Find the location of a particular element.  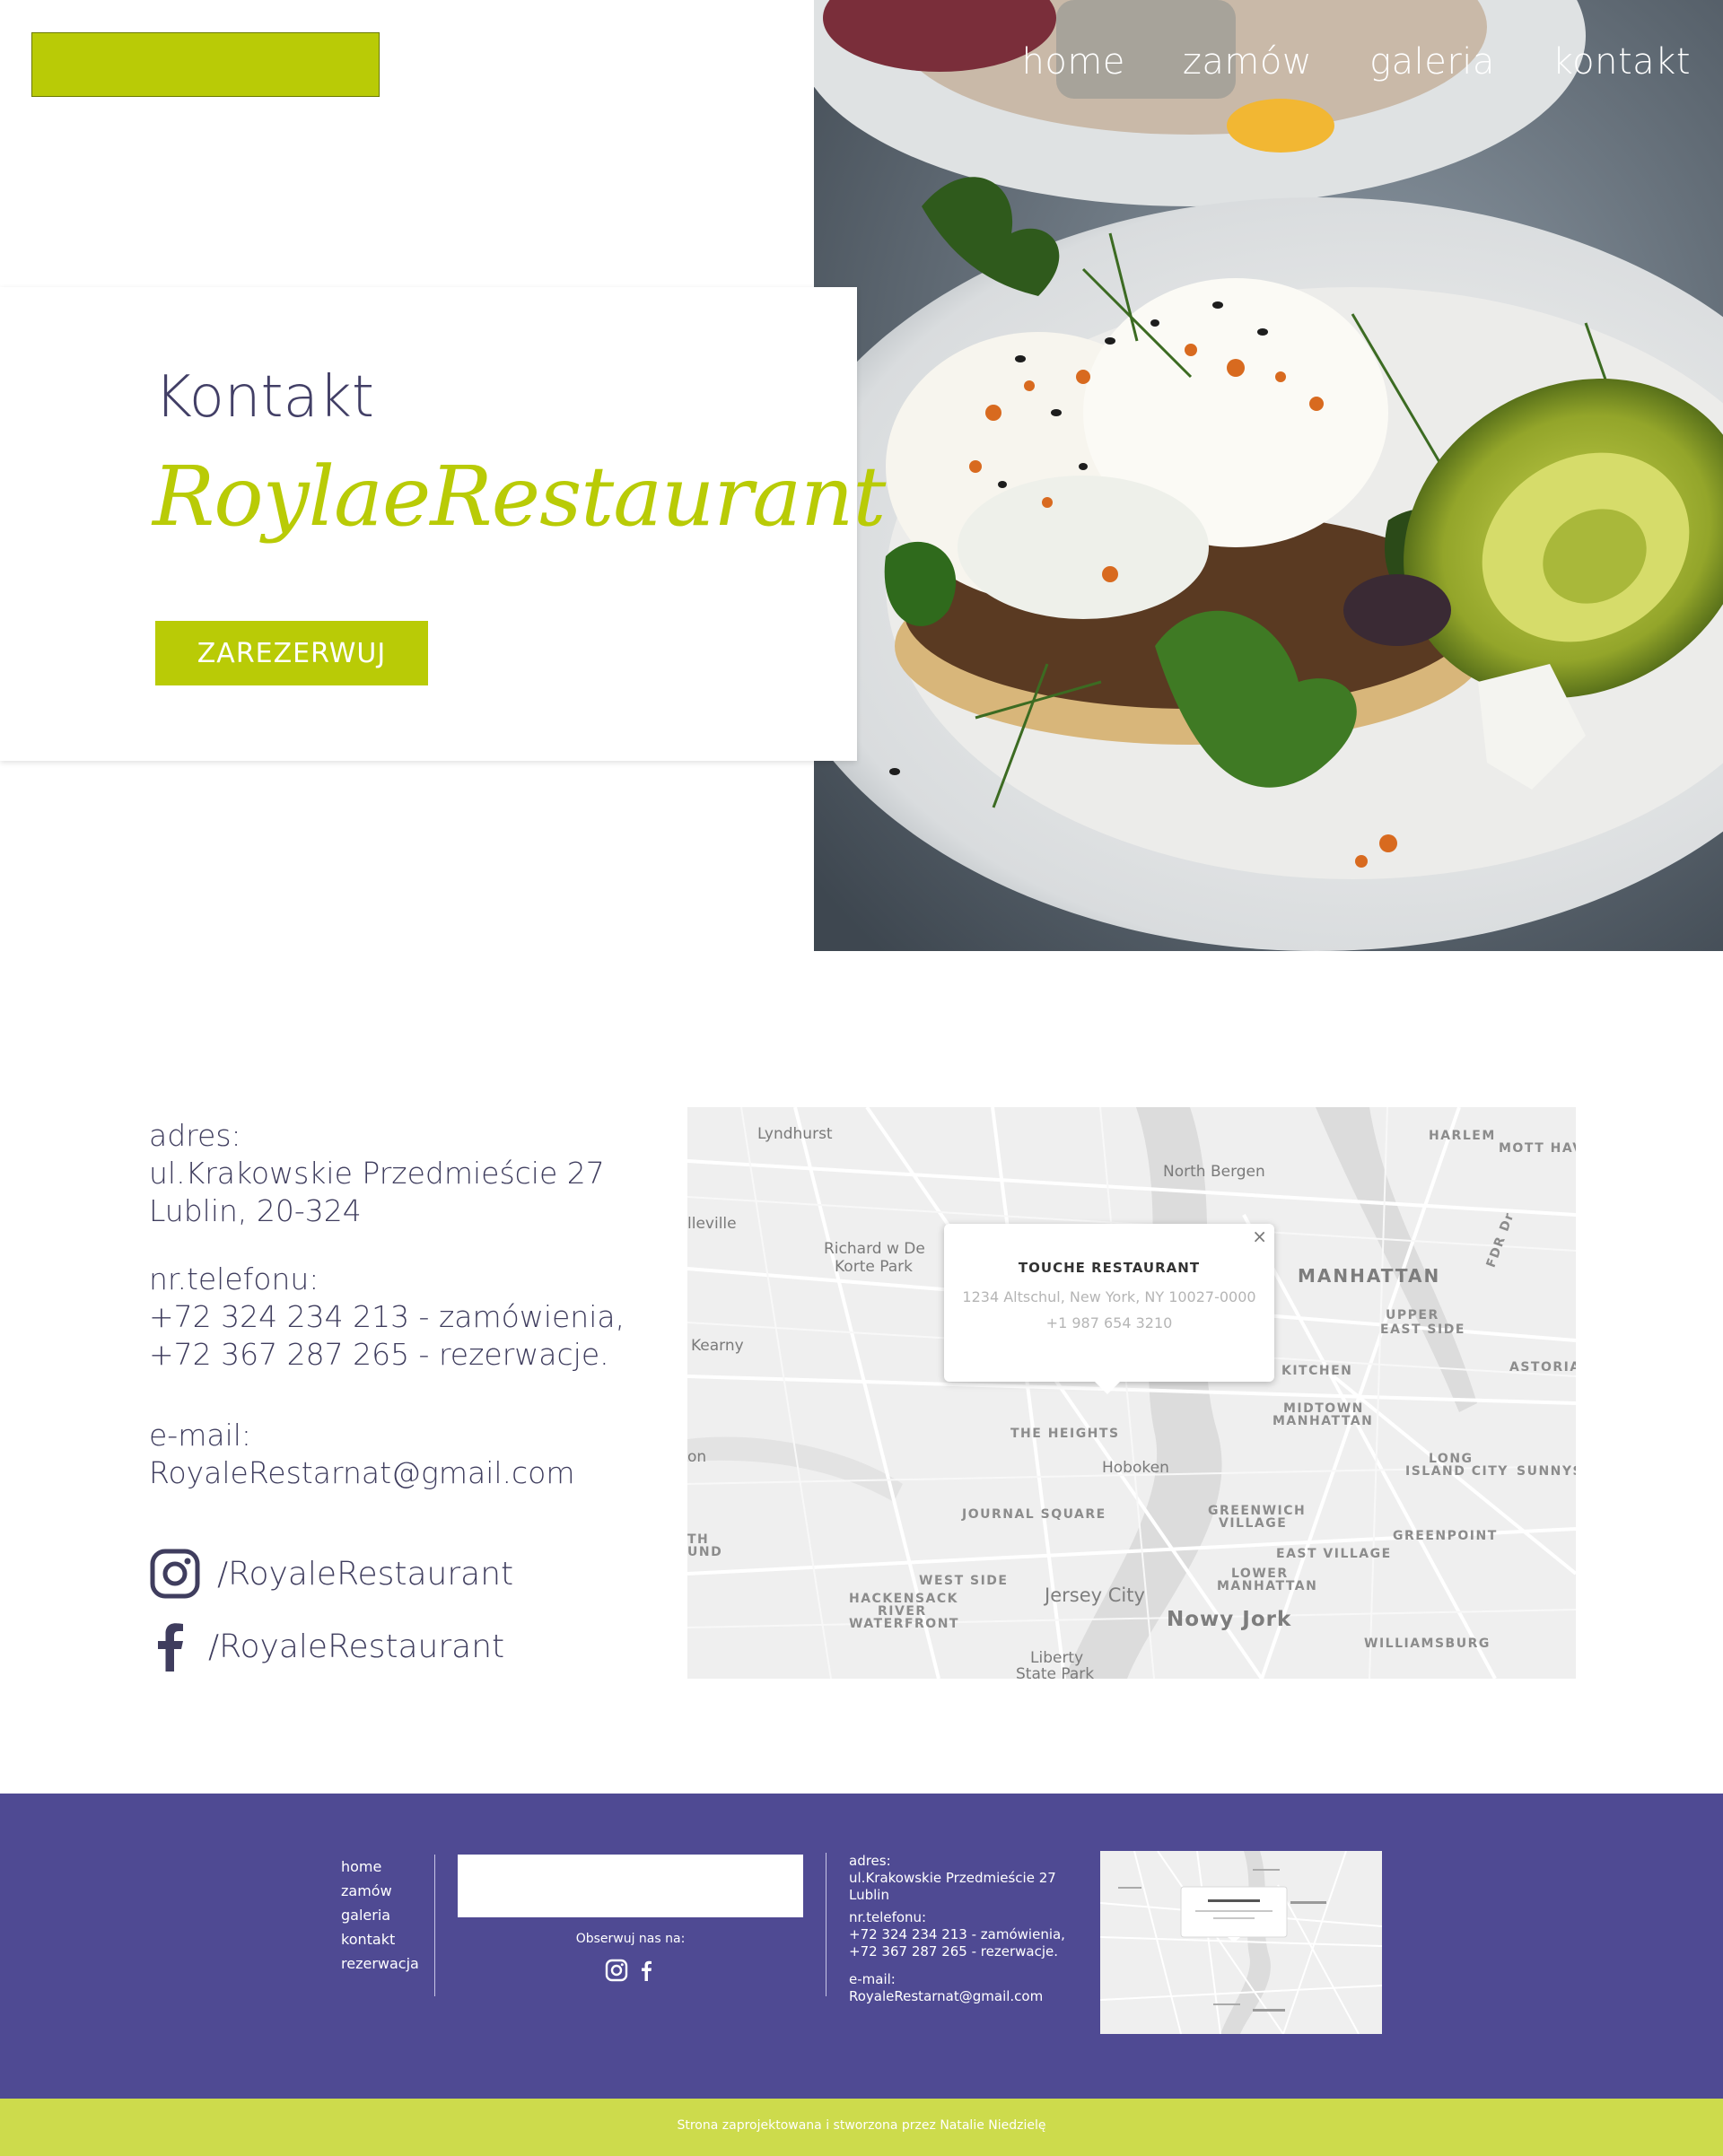

footer-logo-placeholder is located at coordinates (630, 1886).